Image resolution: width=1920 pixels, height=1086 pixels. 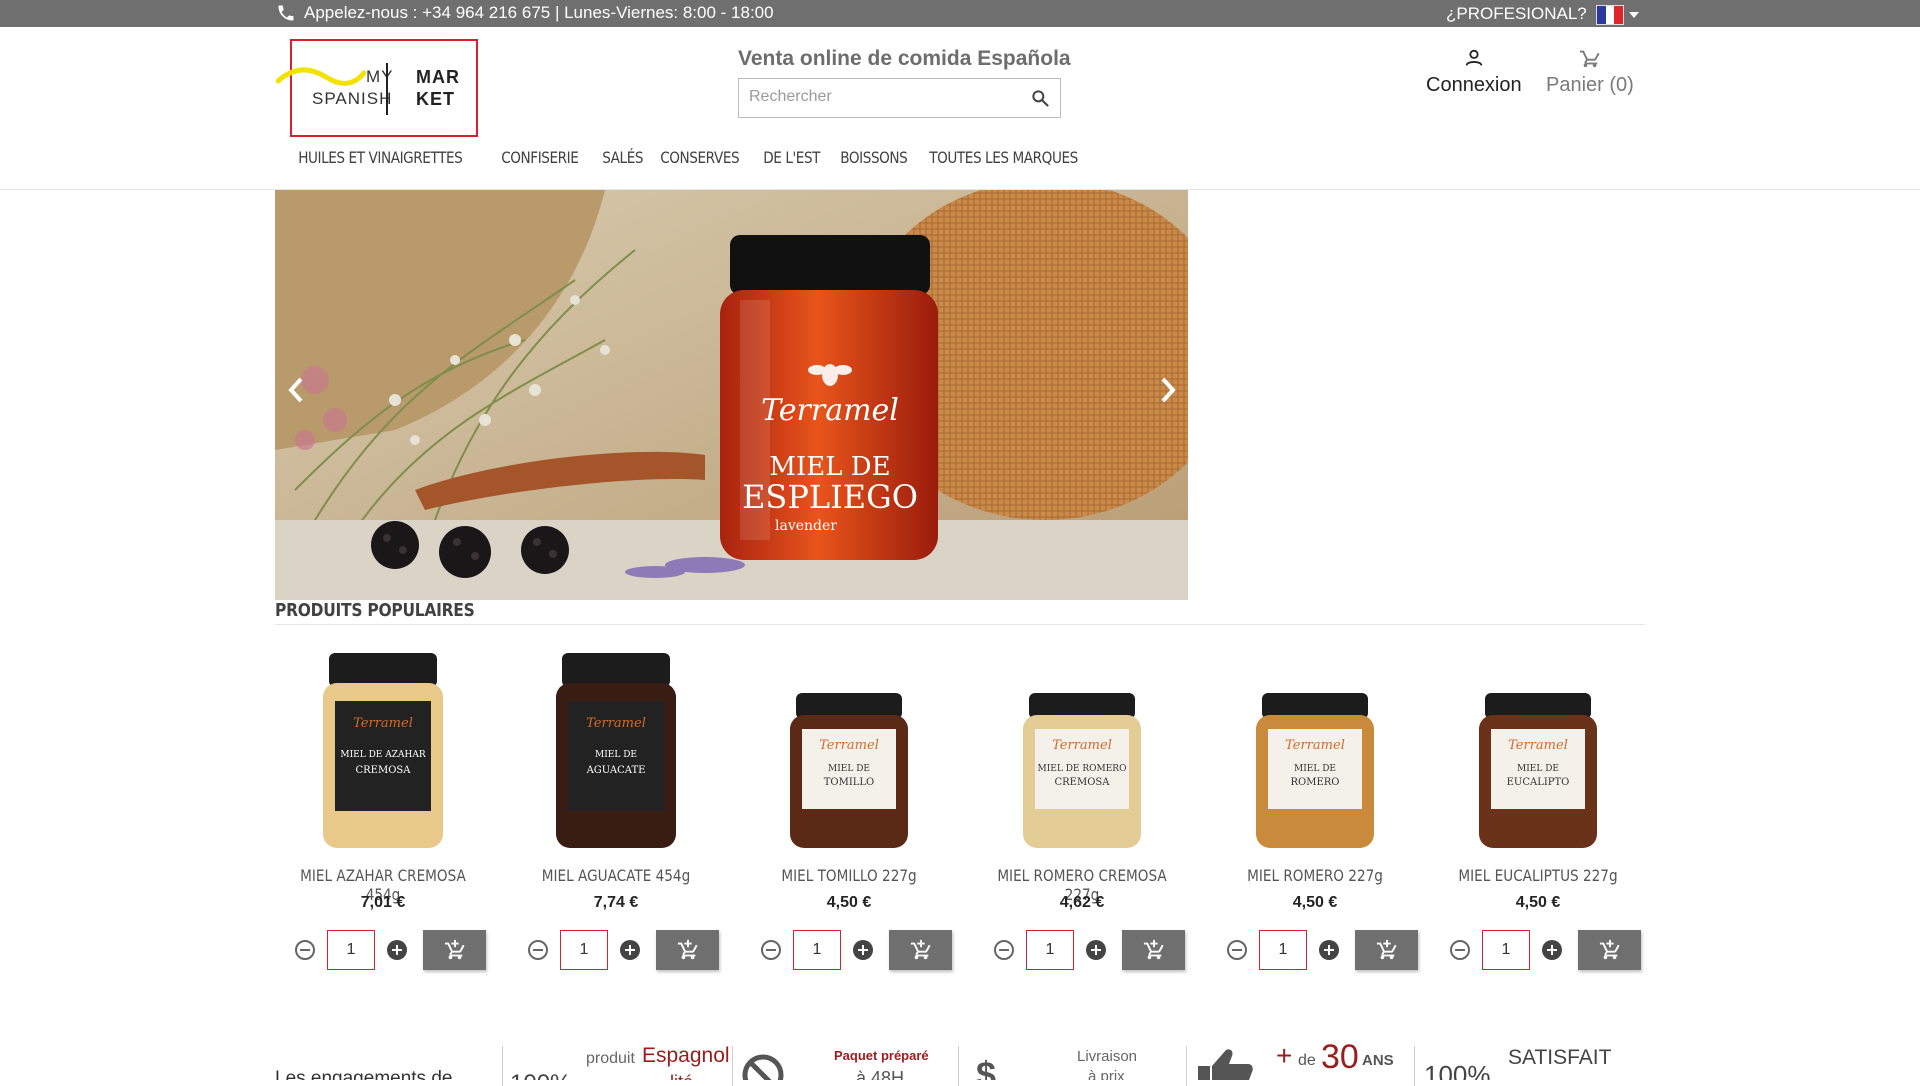 I want to click on product-image: Terramel MIEL DE ROMERO, so click(x=1315, y=747).